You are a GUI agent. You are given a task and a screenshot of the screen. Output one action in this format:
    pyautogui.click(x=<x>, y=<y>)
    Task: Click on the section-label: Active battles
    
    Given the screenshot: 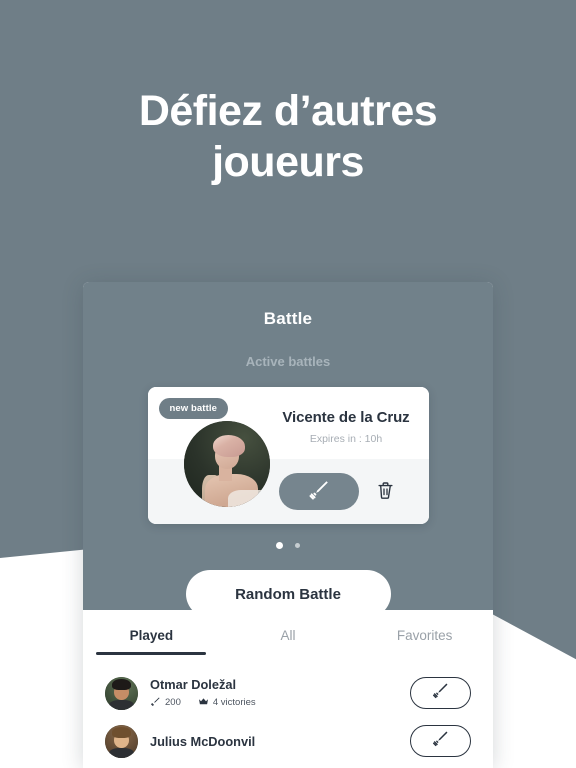 What is the action you would take?
    pyautogui.click(x=288, y=361)
    